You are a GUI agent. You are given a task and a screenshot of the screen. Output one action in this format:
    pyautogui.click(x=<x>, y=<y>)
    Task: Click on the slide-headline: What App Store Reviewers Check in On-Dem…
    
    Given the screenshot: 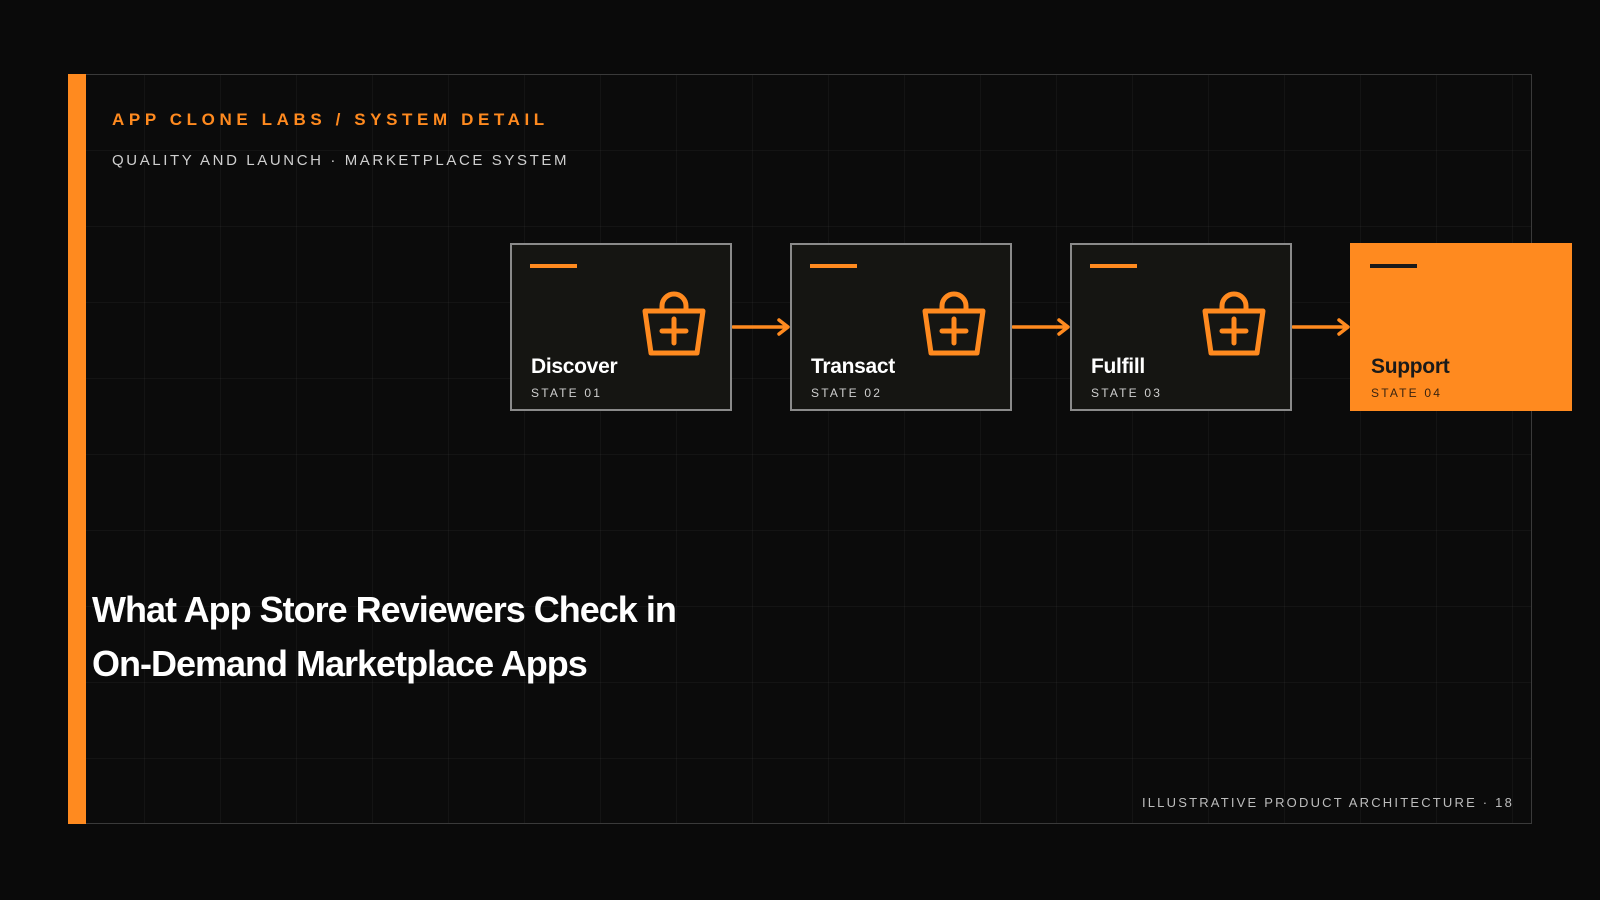 What is the action you would take?
    pyautogui.click(x=384, y=637)
    